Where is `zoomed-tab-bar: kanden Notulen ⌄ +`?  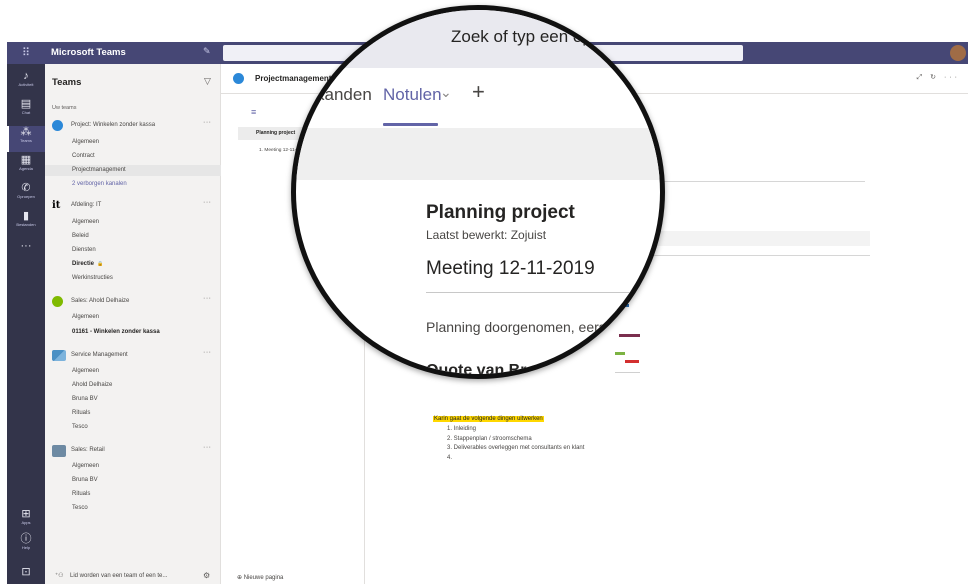 zoomed-tab-bar: kanden Notulen ⌄ + is located at coordinates (478, 98).